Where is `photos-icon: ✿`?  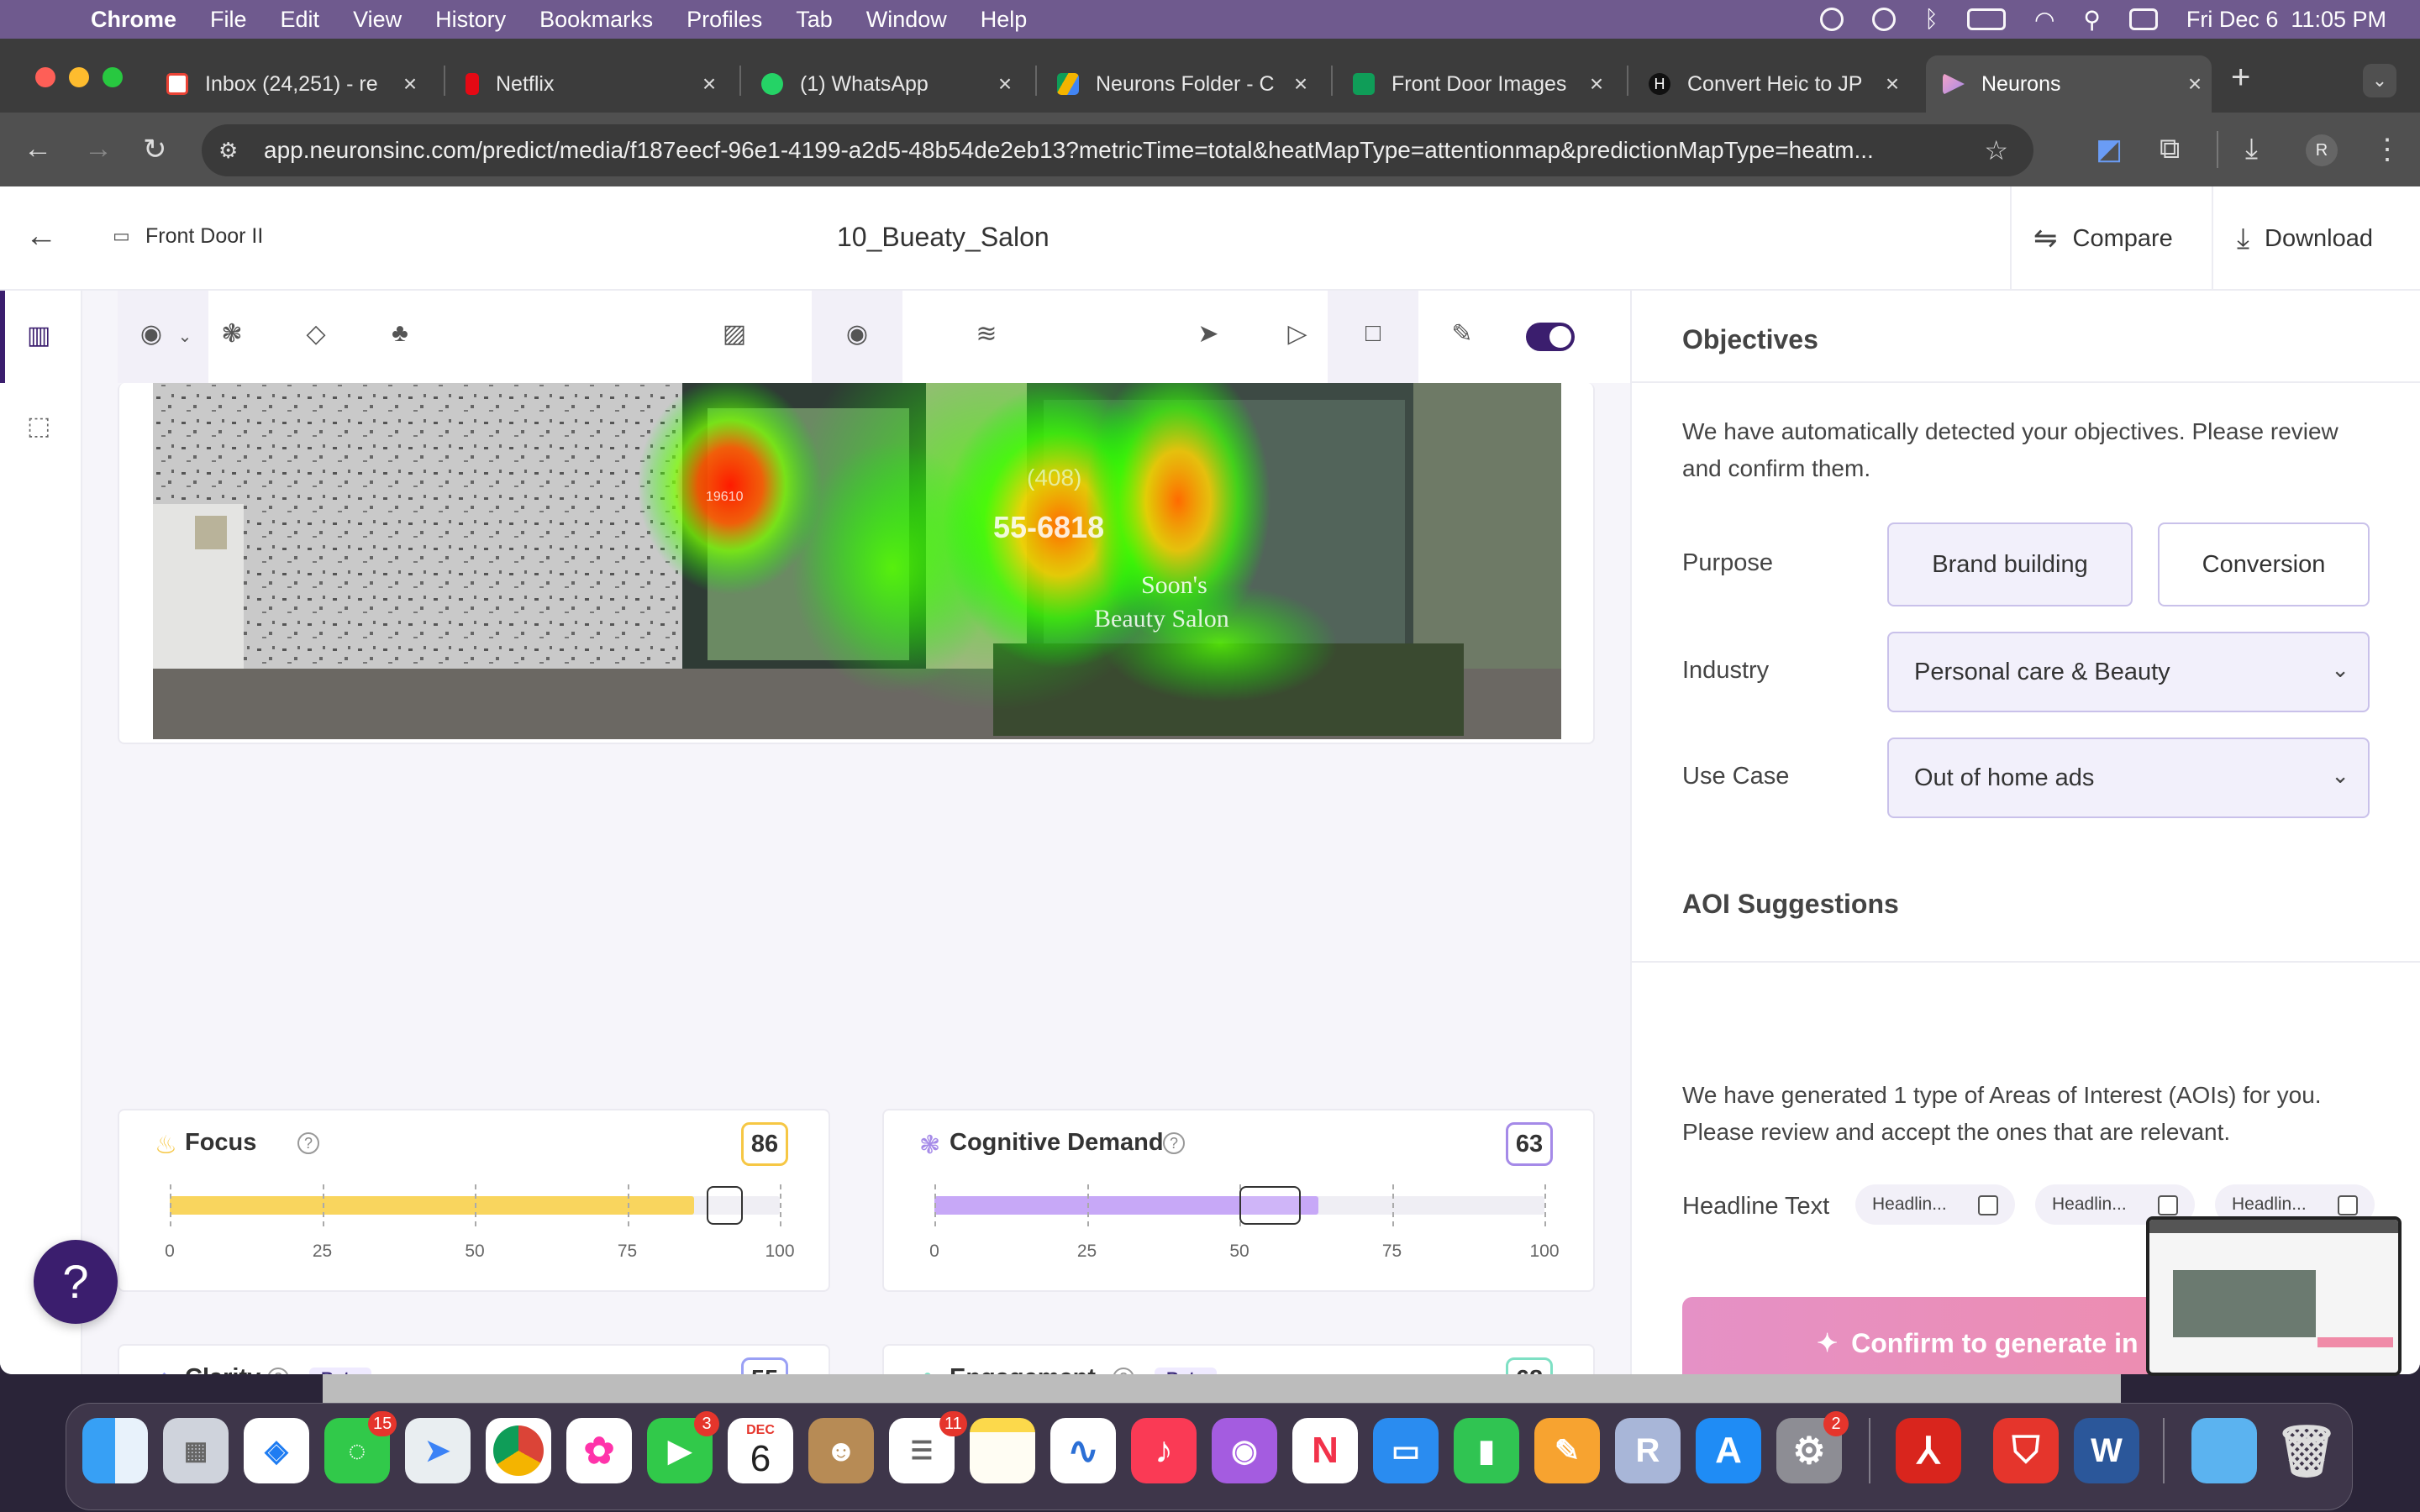
photos-icon: ✿ is located at coordinates (599, 1450).